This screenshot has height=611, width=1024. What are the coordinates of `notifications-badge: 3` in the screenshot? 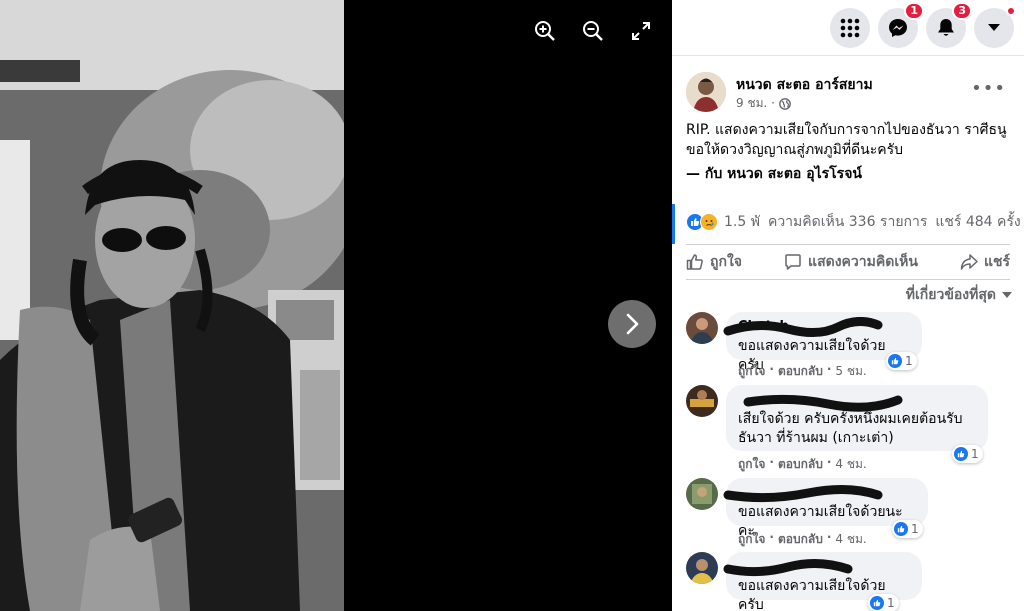 It's located at (962, 10).